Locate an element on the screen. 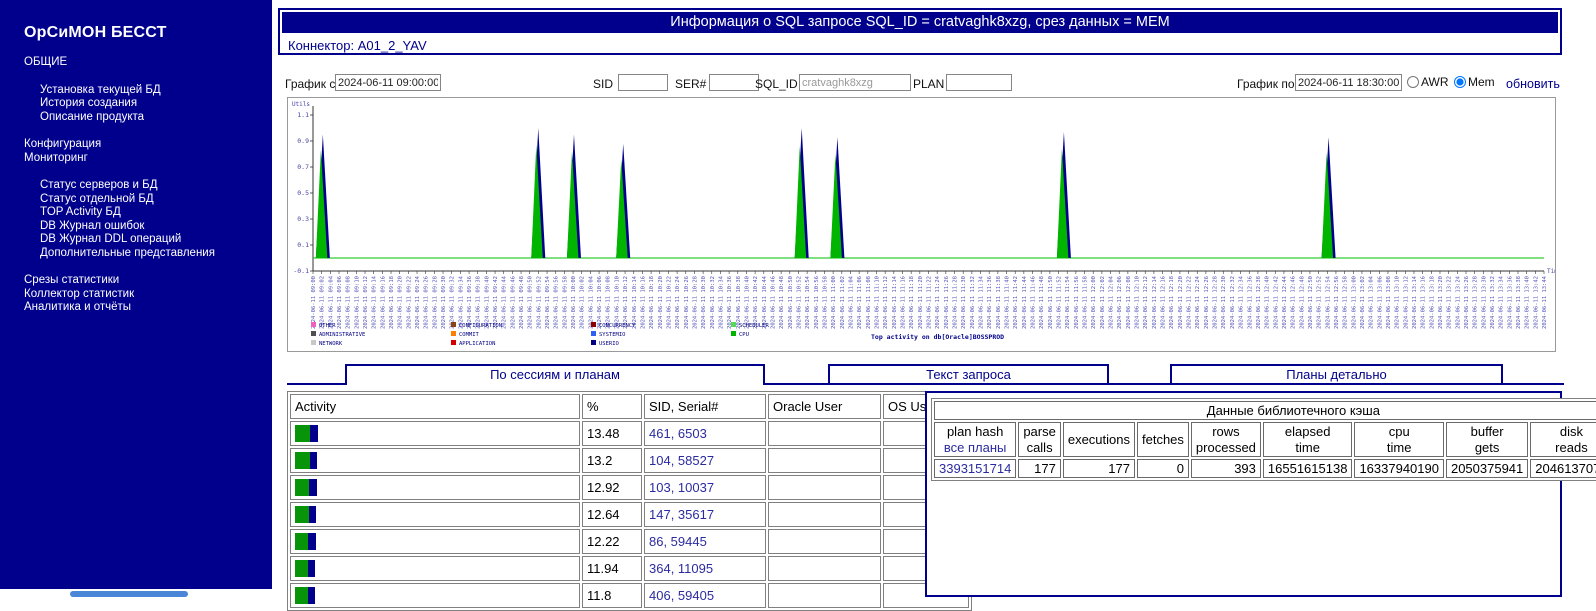 This screenshot has height=611, width=1596. lib-col-header: cpu time is located at coordinates (1399, 440).